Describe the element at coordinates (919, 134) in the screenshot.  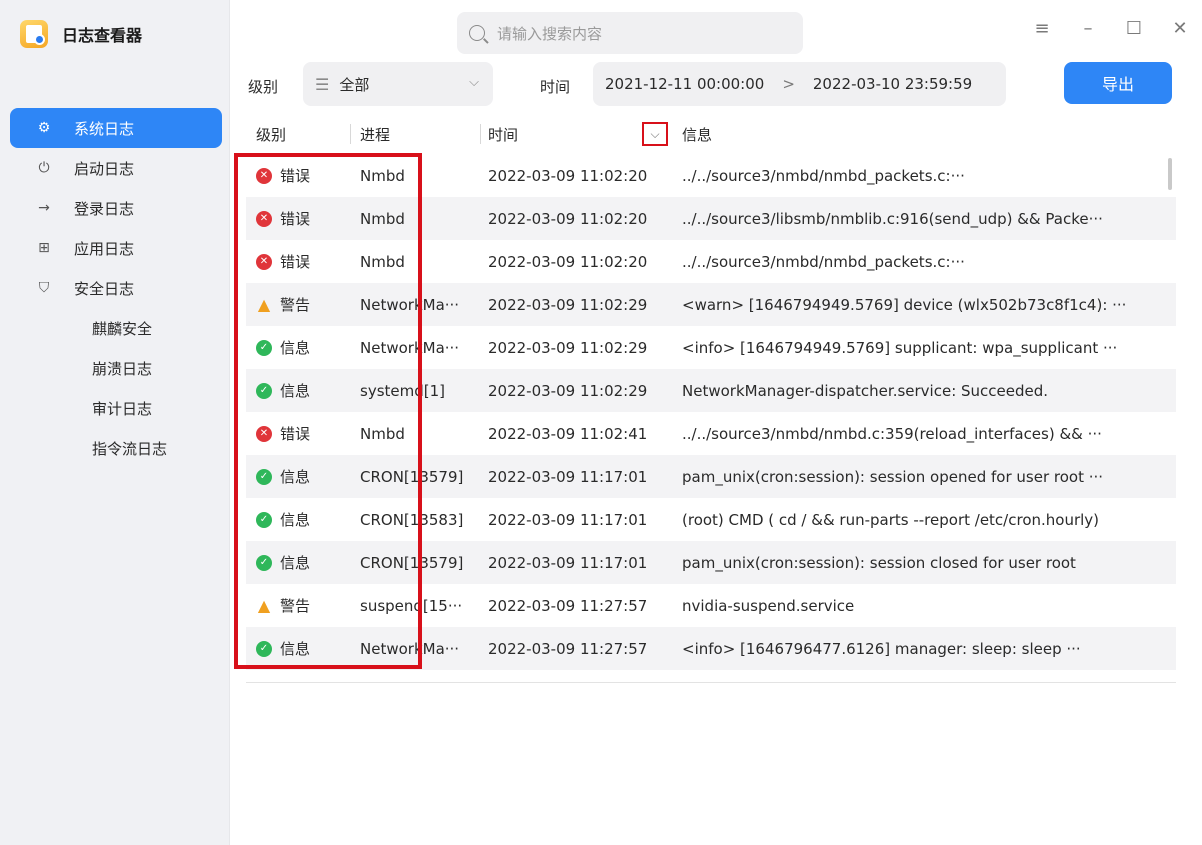
I see `header-info: 信息` at that location.